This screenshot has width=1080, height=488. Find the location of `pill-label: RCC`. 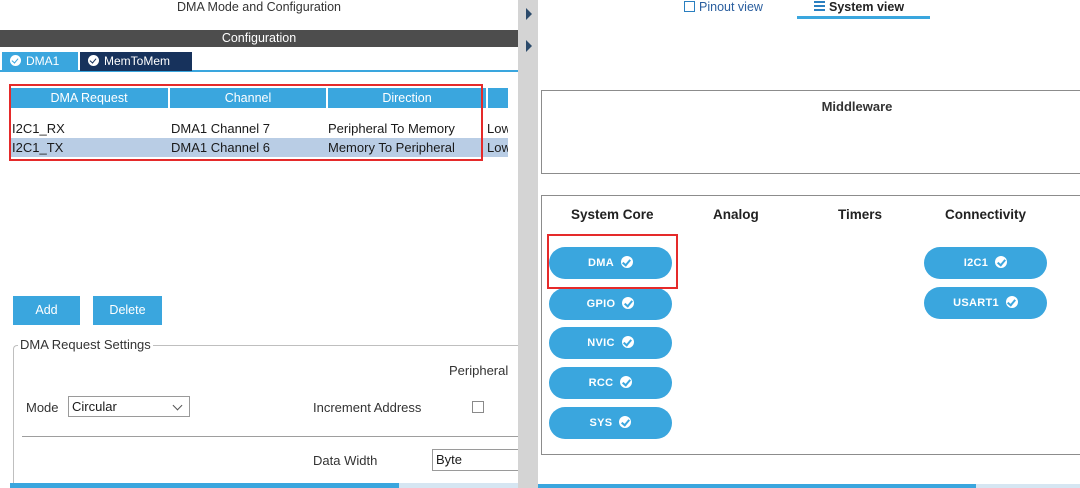

pill-label: RCC is located at coordinates (601, 383).